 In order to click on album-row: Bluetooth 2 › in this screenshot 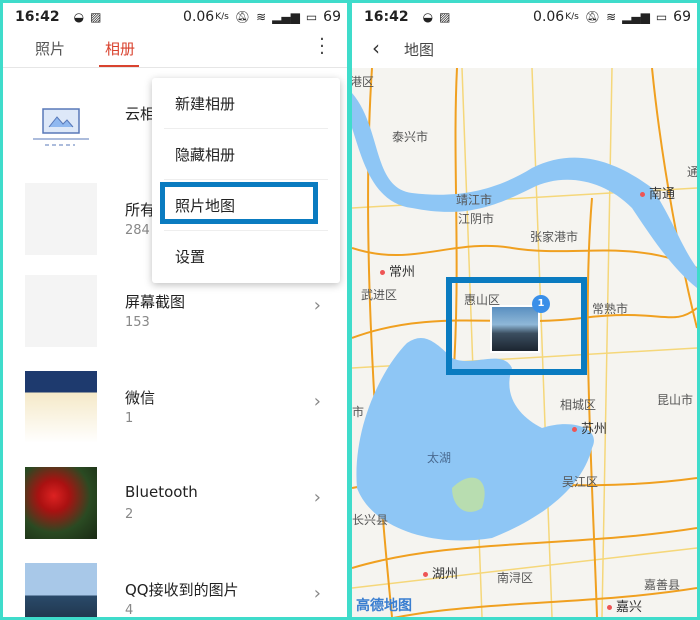, I will do `click(175, 503)`.